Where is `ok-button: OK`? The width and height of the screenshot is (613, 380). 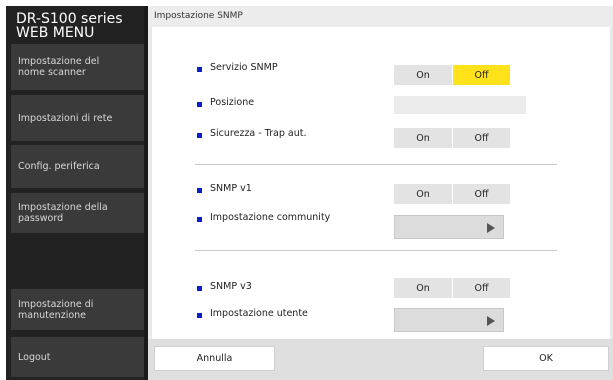 ok-button: OK is located at coordinates (546, 358).